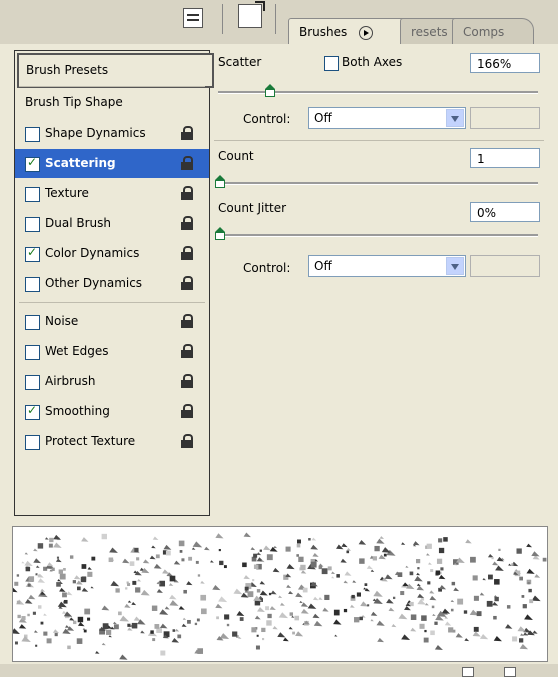  I want to click on trash-icon, so click(510, 672).